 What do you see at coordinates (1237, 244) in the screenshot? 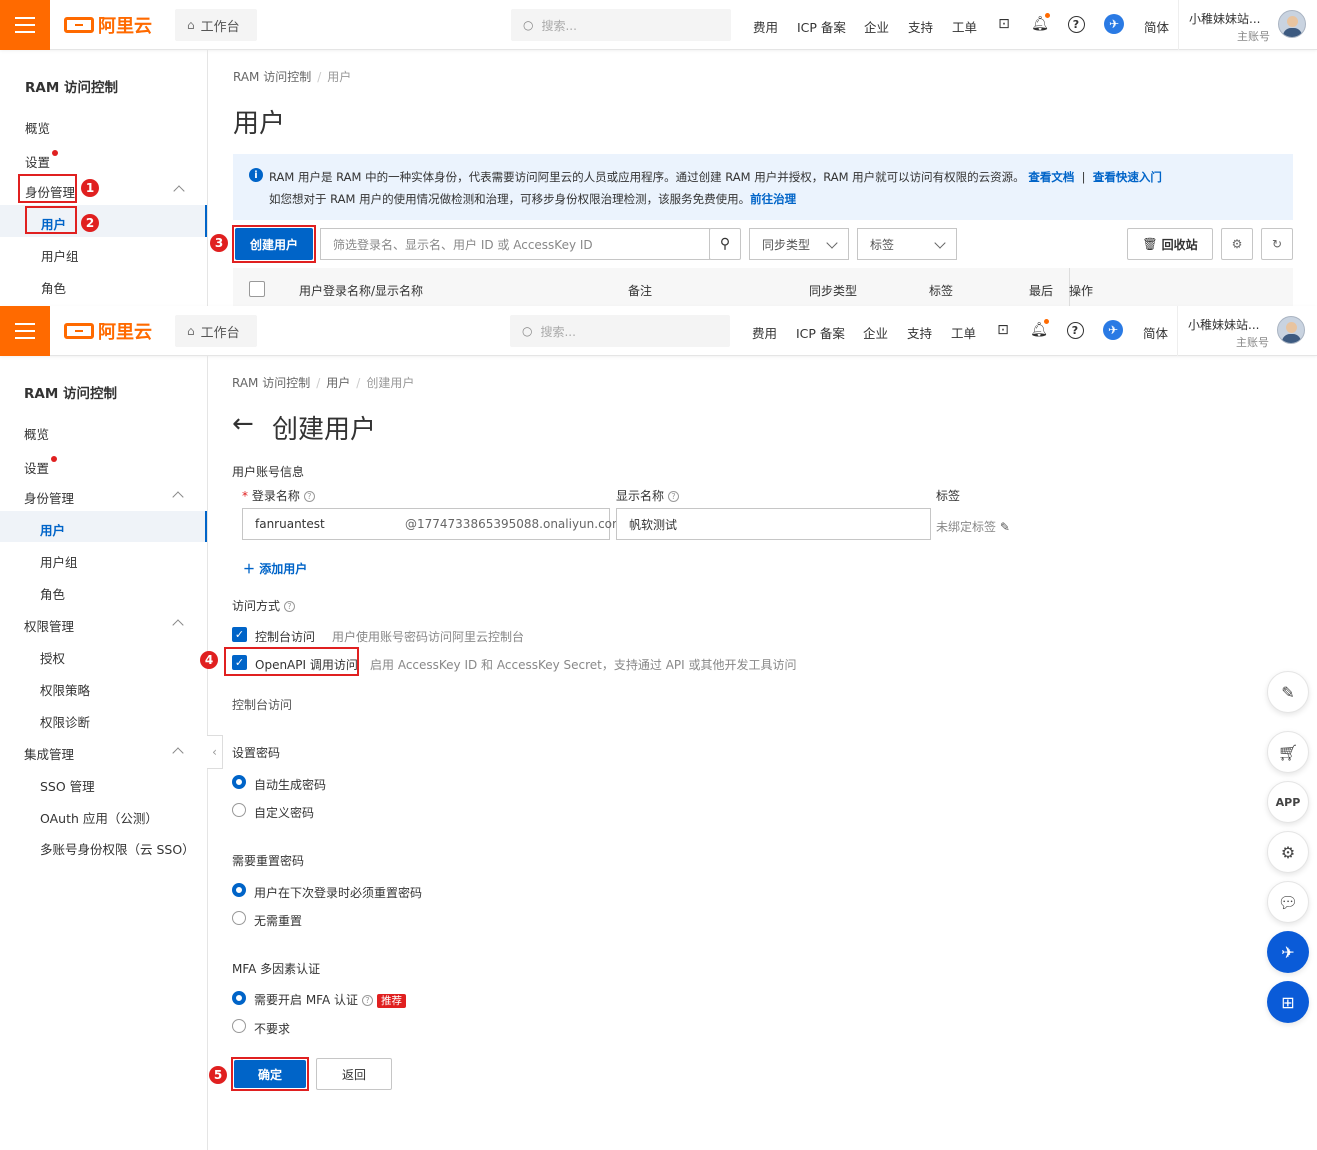
I see `settings-icon: ⚙` at bounding box center [1237, 244].